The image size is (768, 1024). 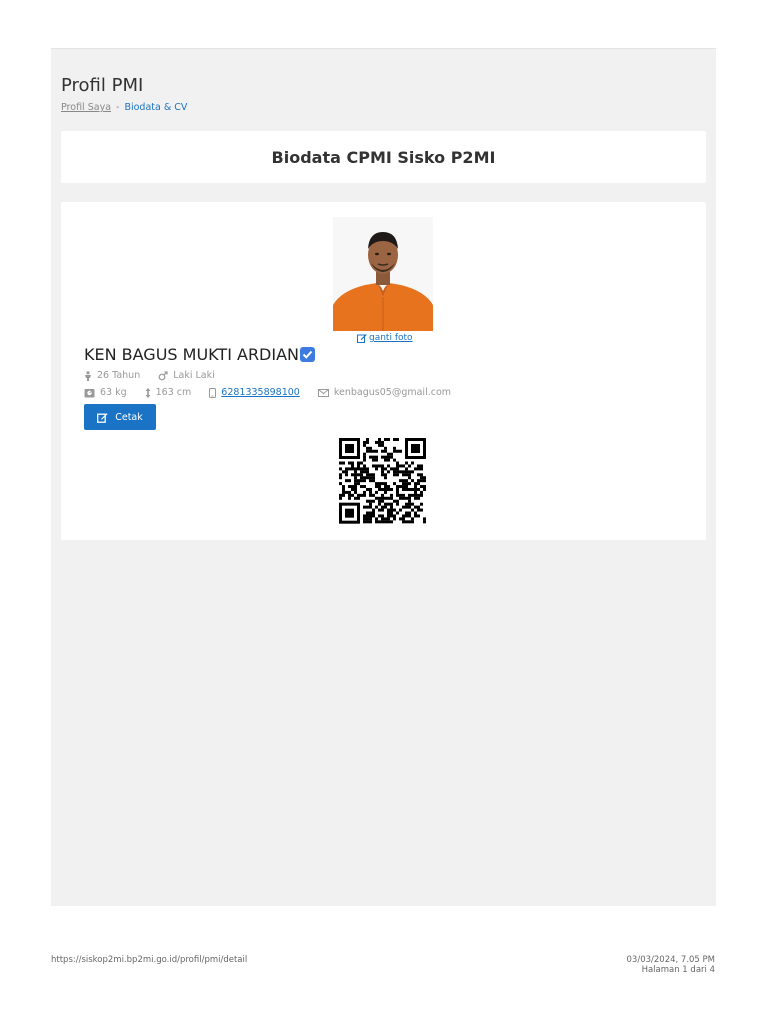 I want to click on email-value: kenbagus05@gmail.com, so click(x=392, y=392).